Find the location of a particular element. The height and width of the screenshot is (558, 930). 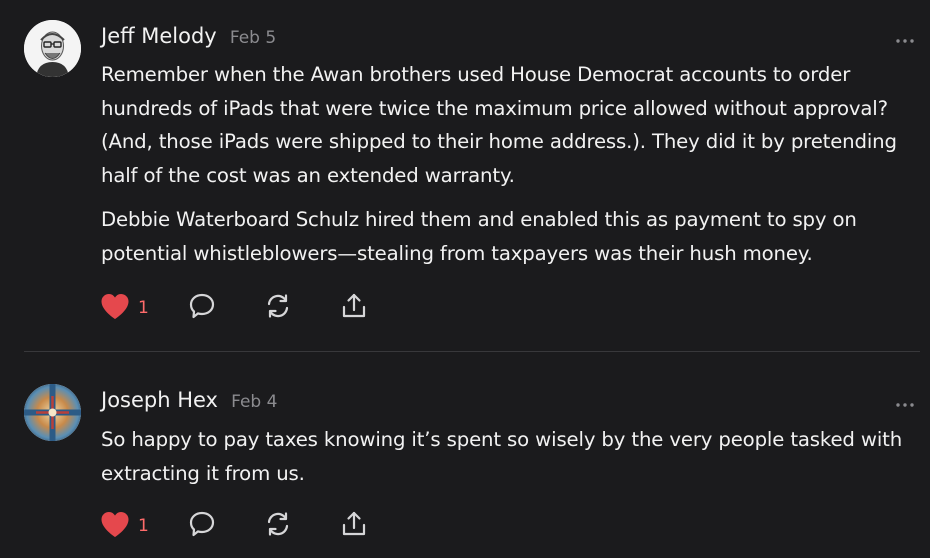

comment-date: Feb 4 is located at coordinates (254, 402).